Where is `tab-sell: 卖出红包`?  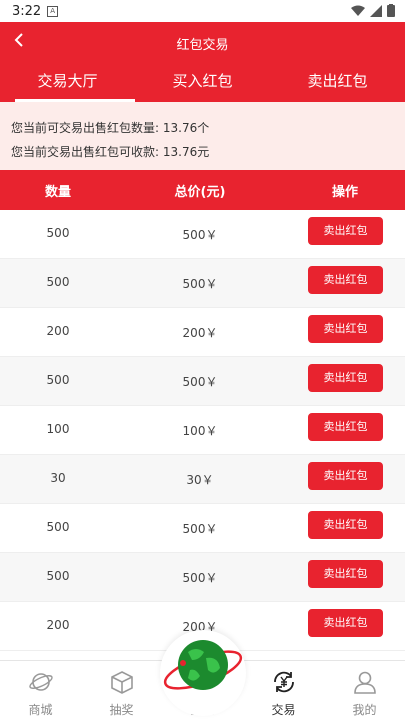 tab-sell: 卖出红包 is located at coordinates (337, 86).